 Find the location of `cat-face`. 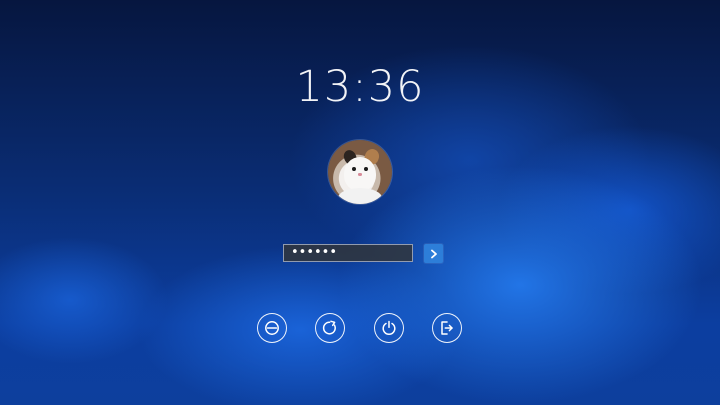

cat-face is located at coordinates (360, 174).